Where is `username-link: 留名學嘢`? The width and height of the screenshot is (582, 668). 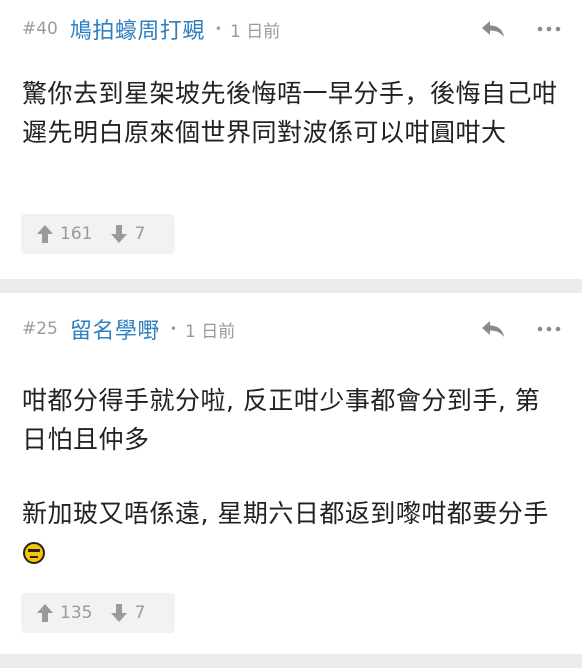 username-link: 留名學嘢 is located at coordinates (115, 329).